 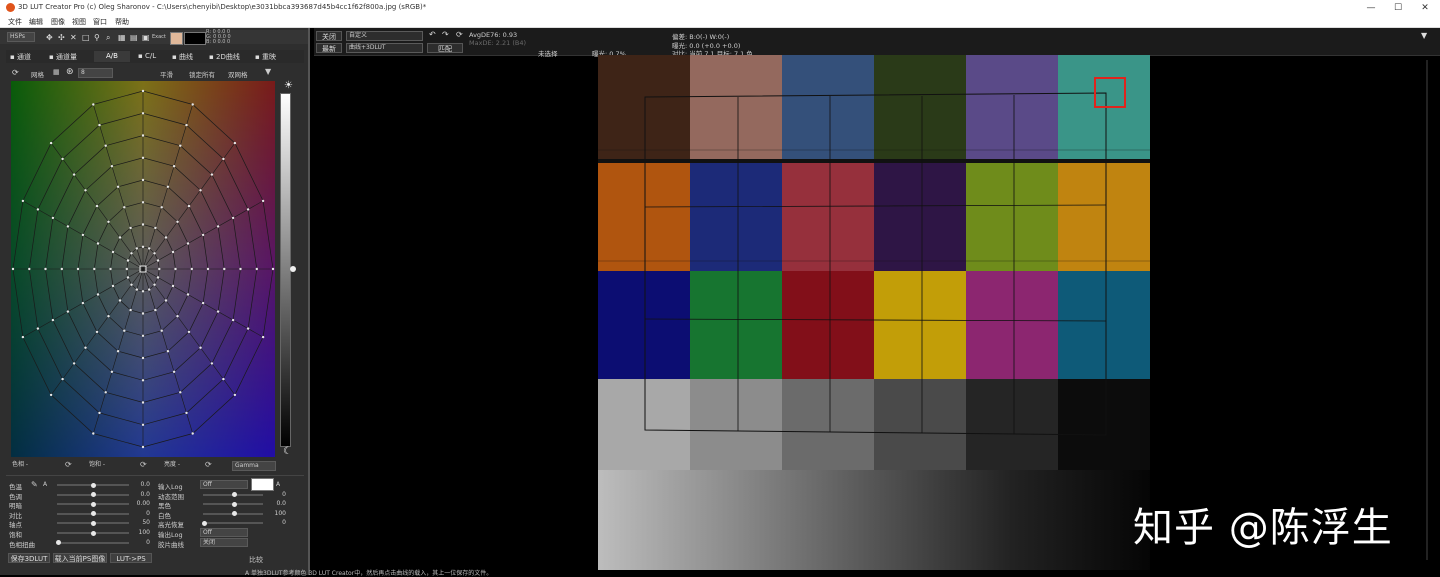 I want to click on panel-menu-icon: ▼, so click(x=268, y=71).